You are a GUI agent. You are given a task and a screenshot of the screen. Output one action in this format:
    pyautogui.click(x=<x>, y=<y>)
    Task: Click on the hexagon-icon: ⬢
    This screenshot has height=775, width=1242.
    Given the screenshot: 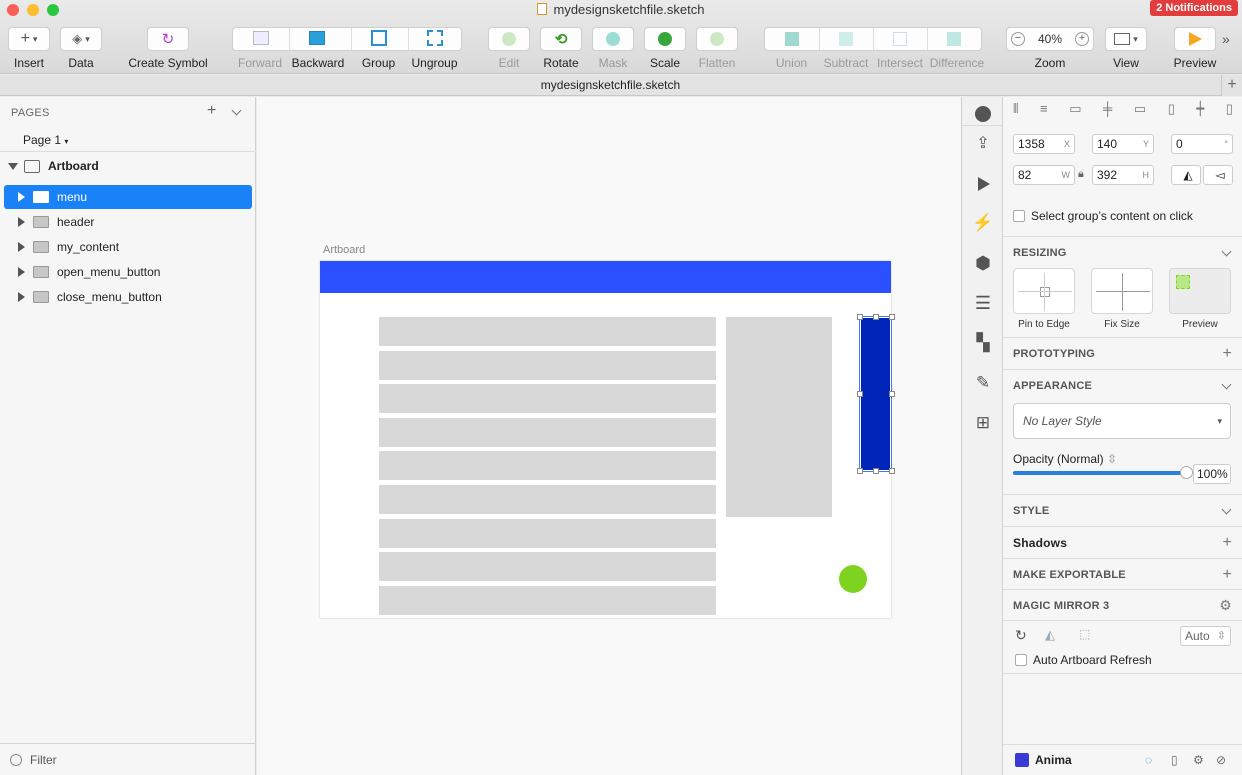 What is the action you would take?
    pyautogui.click(x=983, y=264)
    